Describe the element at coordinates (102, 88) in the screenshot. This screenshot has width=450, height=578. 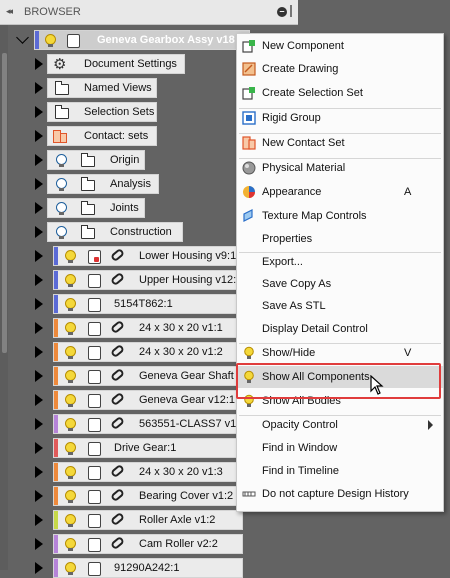
I see `tree-node: Named Views` at that location.